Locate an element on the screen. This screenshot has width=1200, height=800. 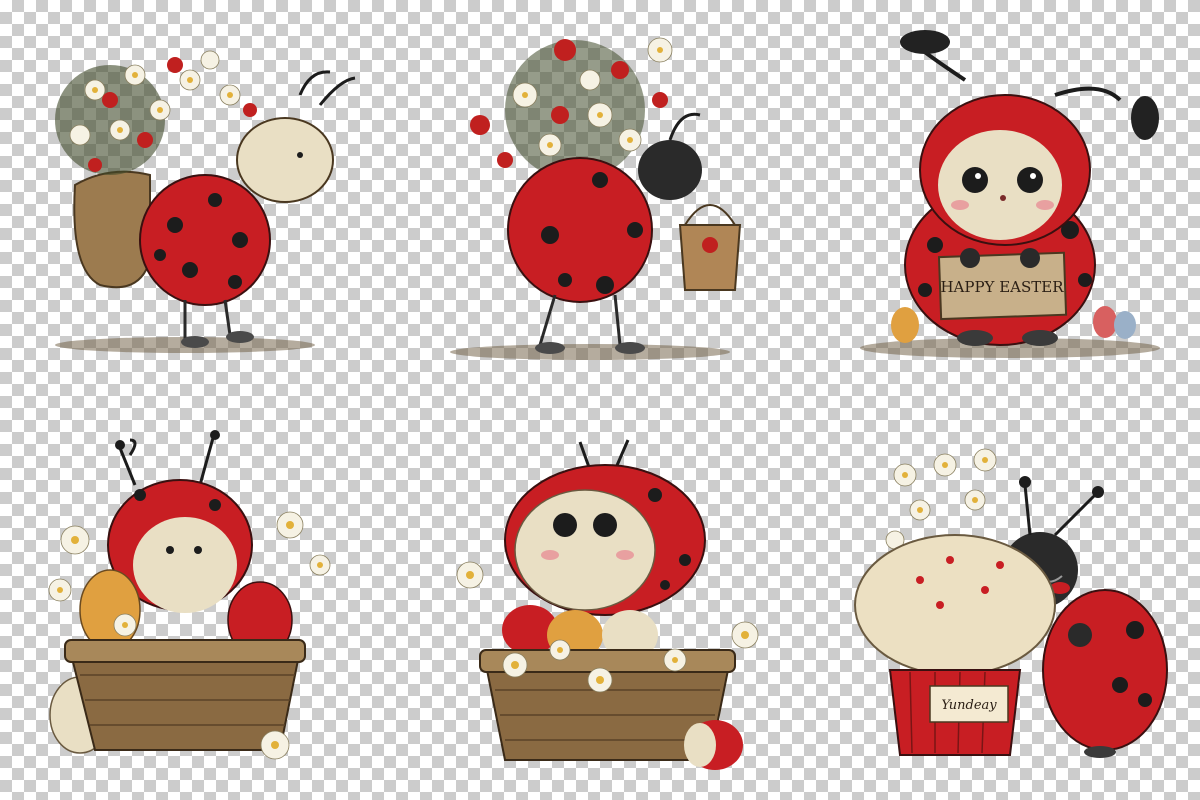
sign-text: HAPPY EASTER is located at coordinates (1002, 287).